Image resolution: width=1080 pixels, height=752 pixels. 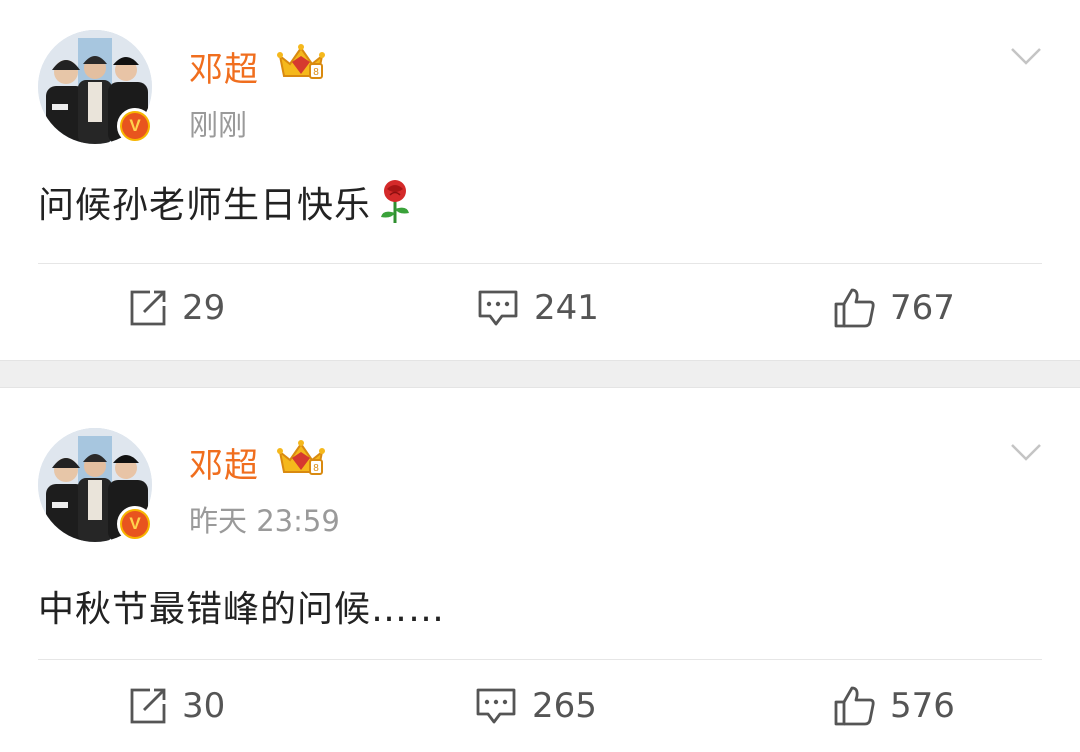 I want to click on comment-count: 241, so click(x=566, y=308).